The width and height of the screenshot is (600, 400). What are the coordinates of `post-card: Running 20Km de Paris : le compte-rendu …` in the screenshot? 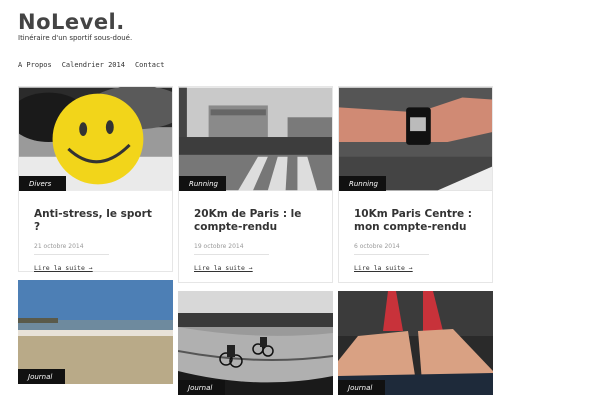 It's located at (255, 184).